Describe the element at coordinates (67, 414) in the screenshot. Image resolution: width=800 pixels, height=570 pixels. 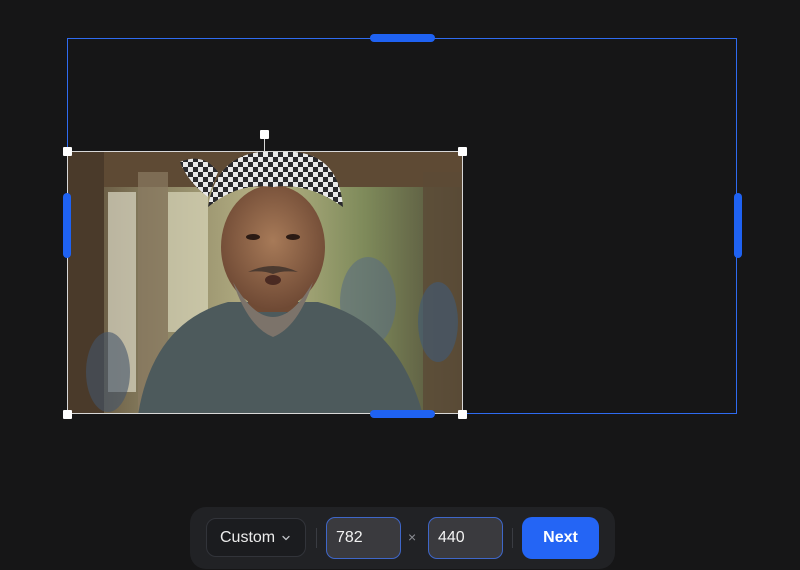
I see `image-handle-bottom-left` at that location.